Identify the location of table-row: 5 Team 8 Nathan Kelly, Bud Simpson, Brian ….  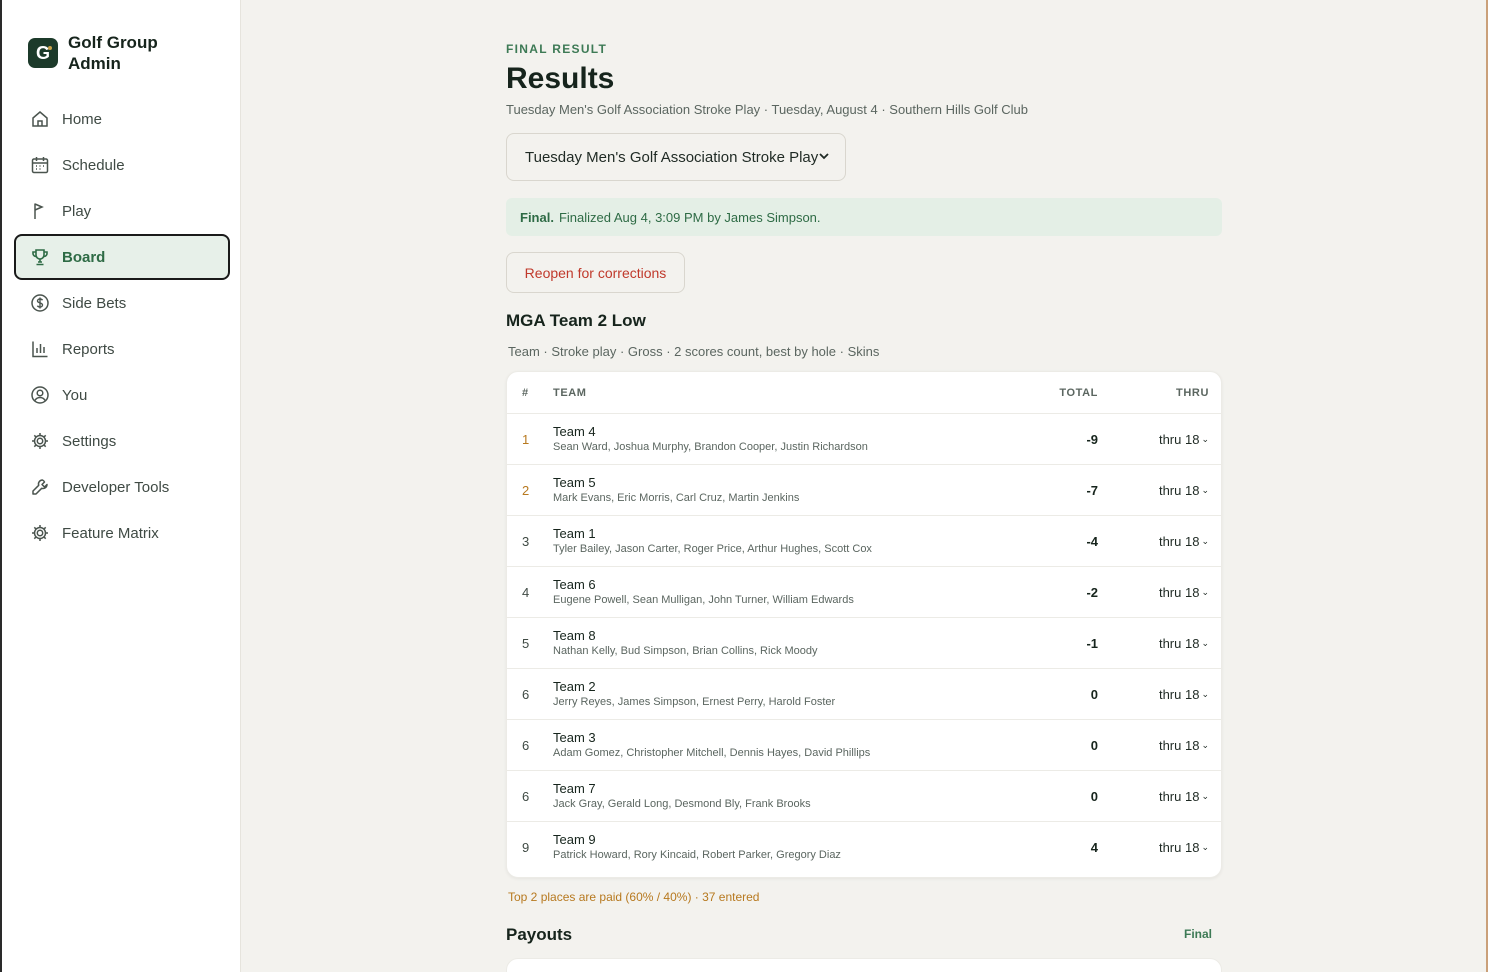
(864, 643).